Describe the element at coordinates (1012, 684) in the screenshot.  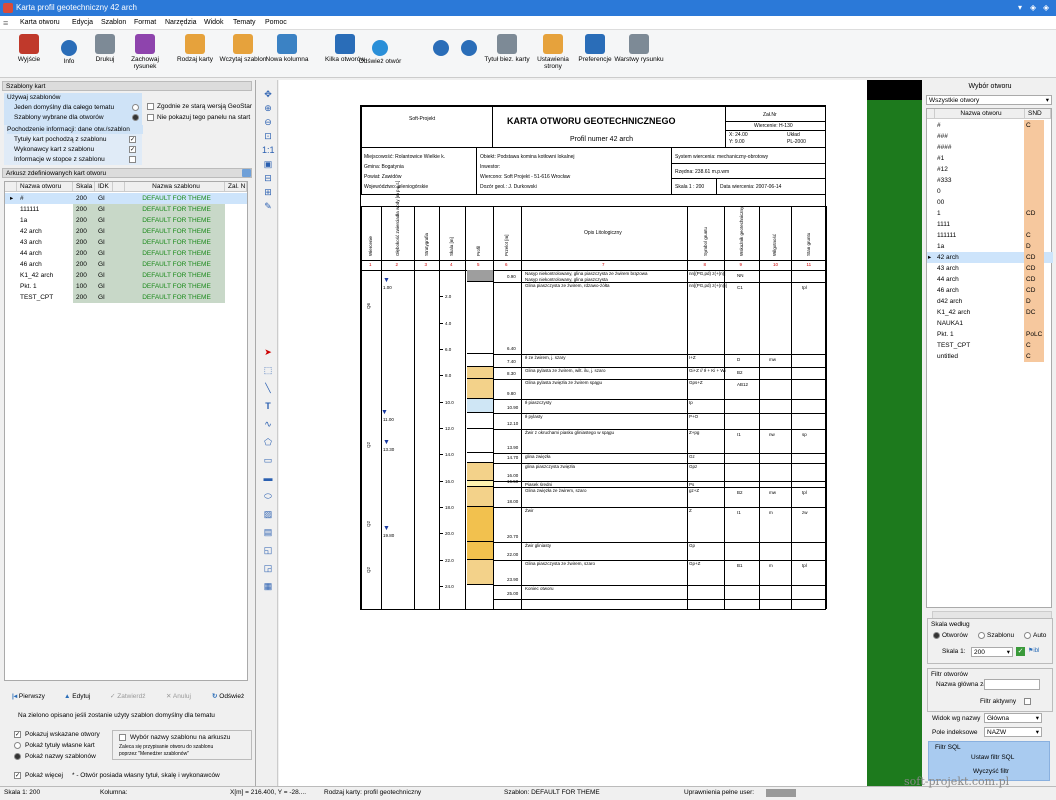
I see `name-contains-input` at that location.